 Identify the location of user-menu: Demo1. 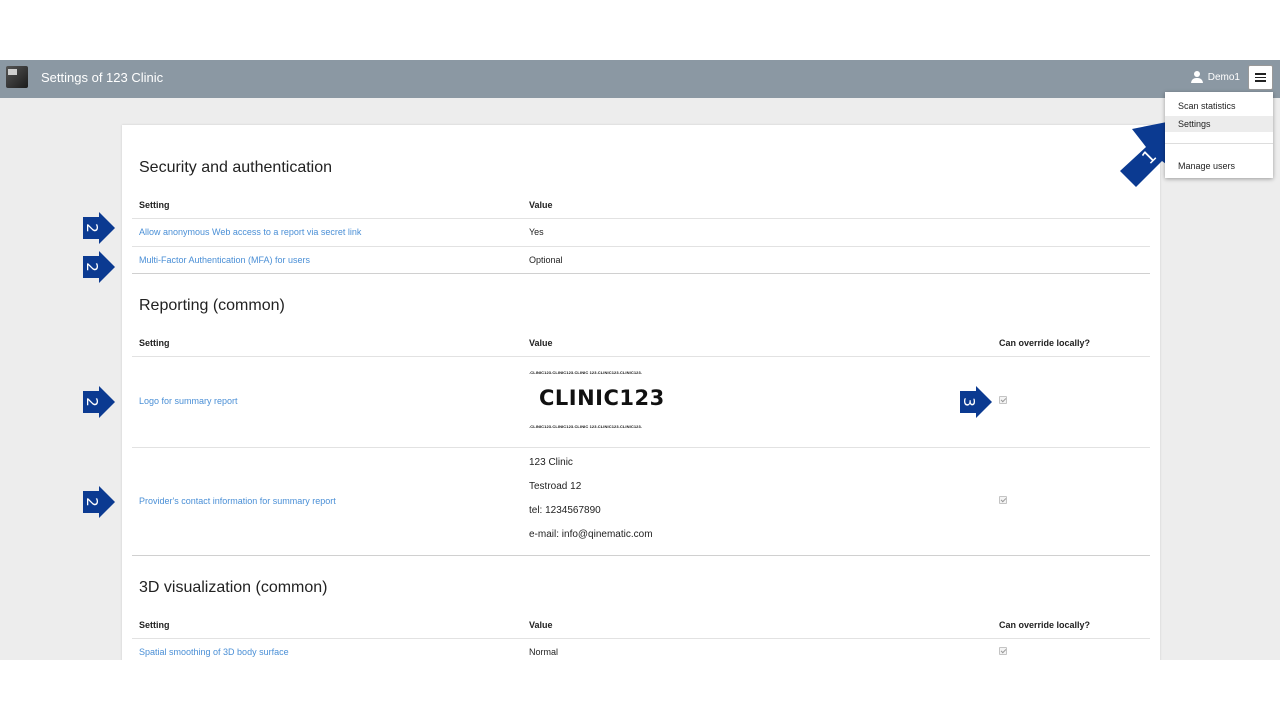
(1215, 77).